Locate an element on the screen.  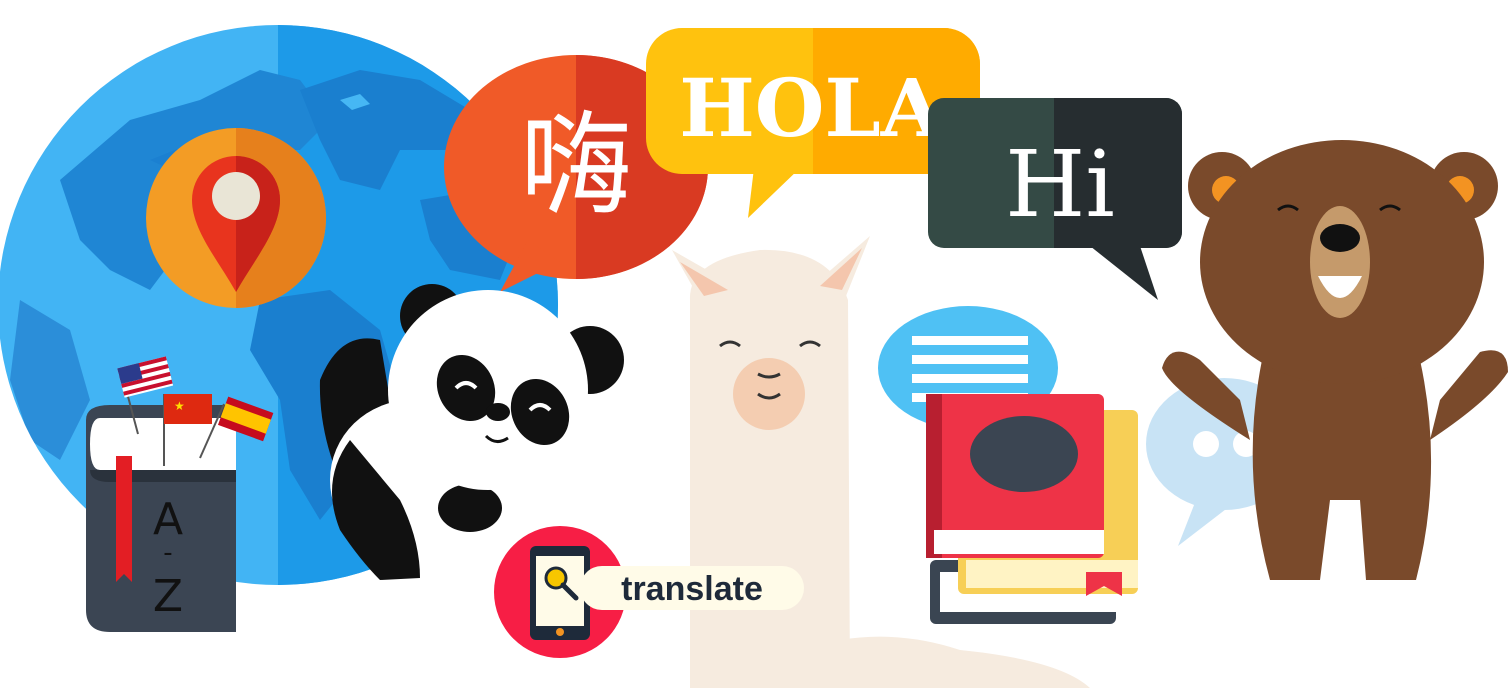
book-stack is located at coordinates (1032, 509).